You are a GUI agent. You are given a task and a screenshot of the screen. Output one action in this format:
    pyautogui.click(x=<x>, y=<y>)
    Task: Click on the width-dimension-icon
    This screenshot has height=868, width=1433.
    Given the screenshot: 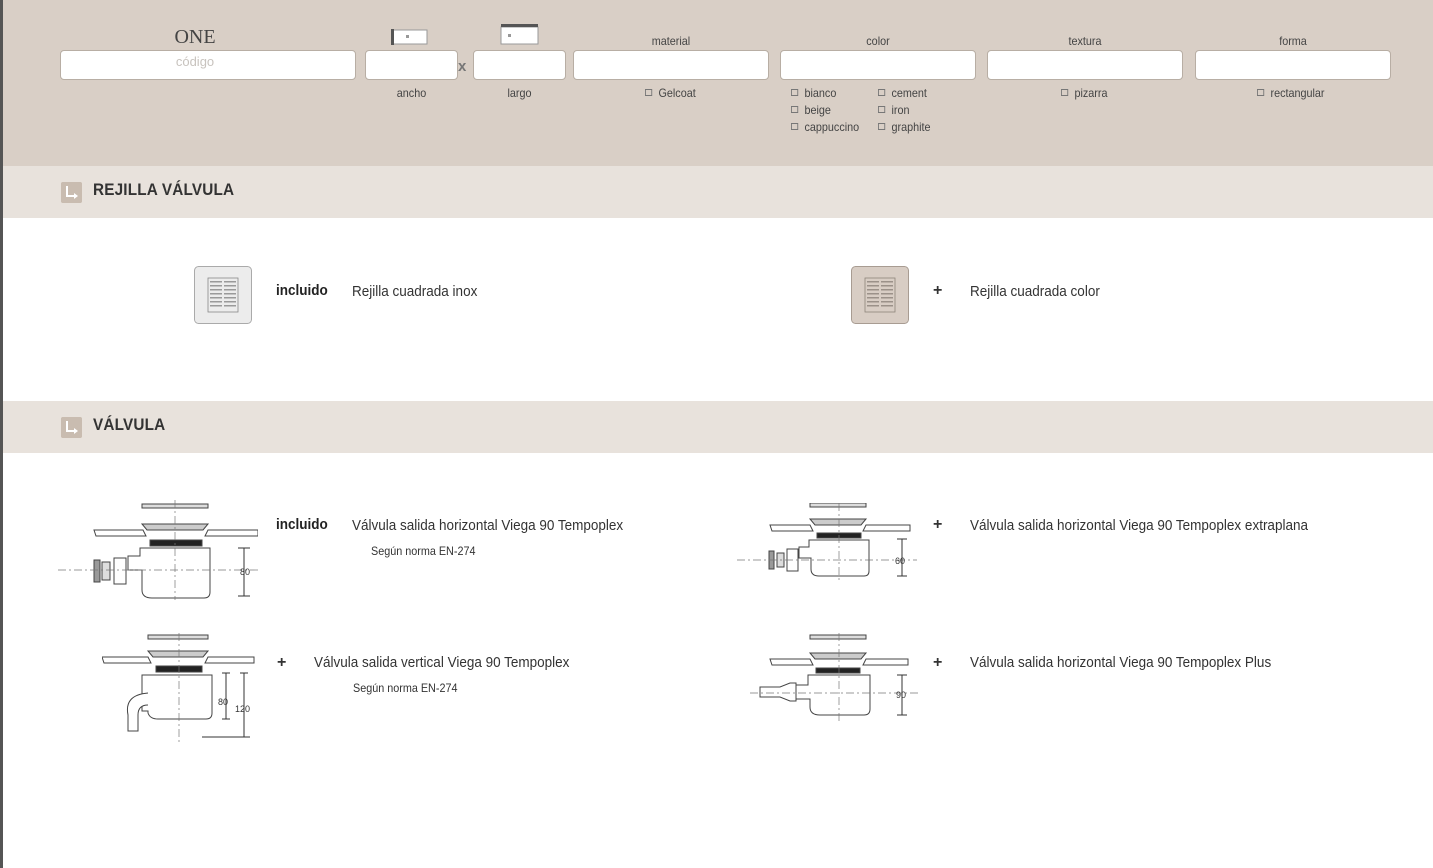 What is the action you would take?
    pyautogui.click(x=409, y=37)
    